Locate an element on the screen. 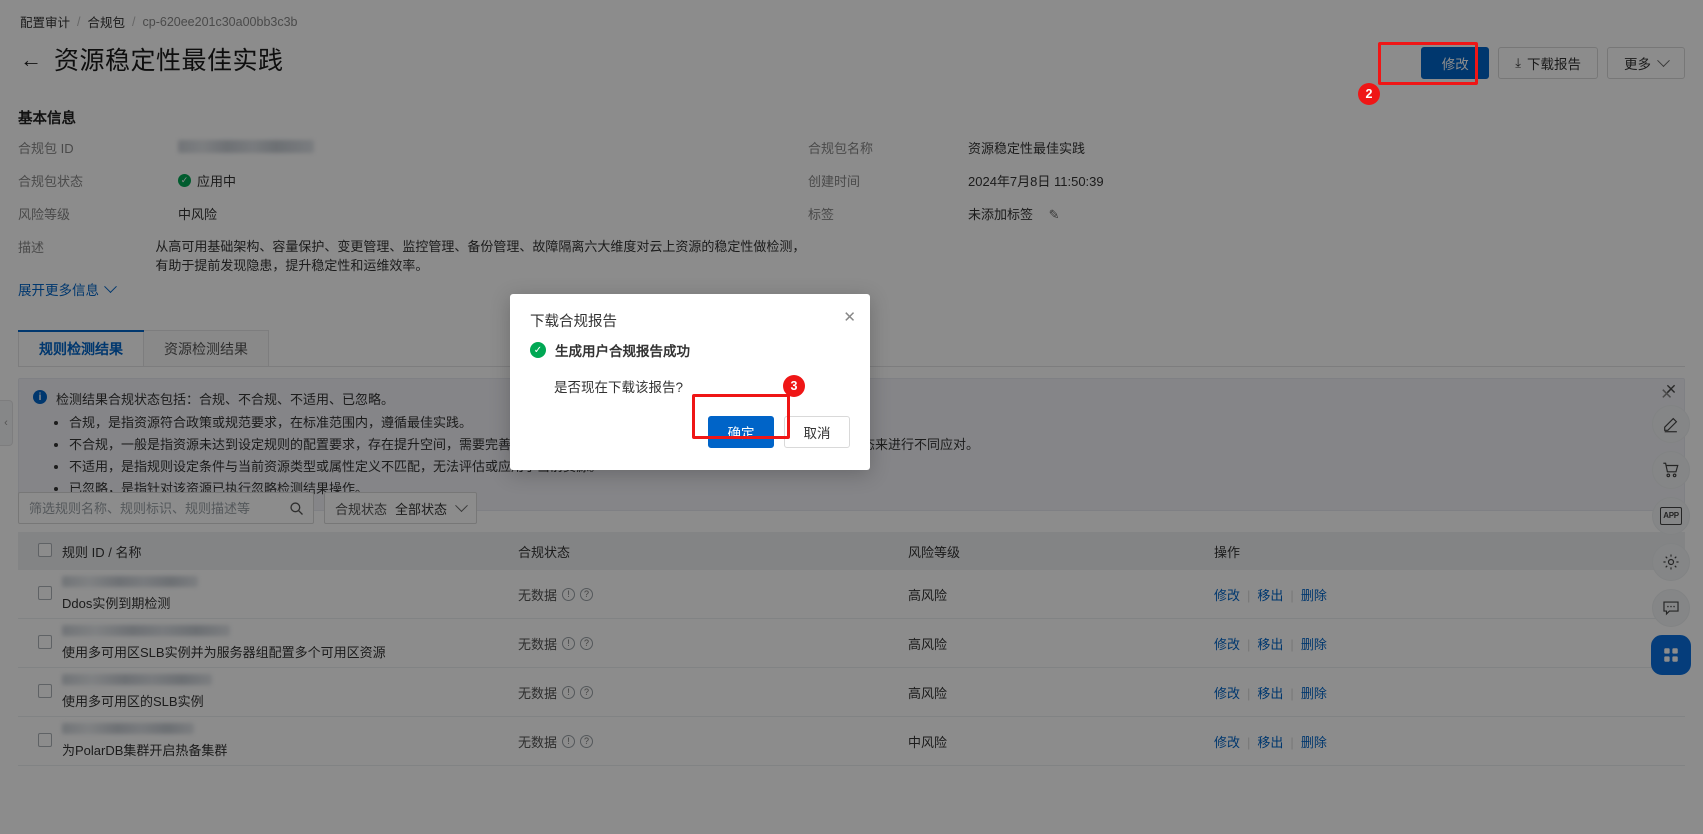 The image size is (1703, 834). annotation-badge-3: 3 is located at coordinates (794, 386).